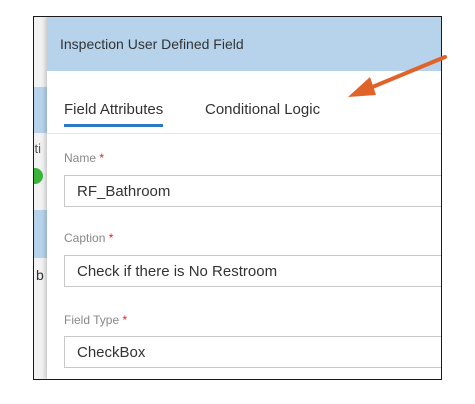  What do you see at coordinates (262, 112) in the screenshot?
I see `tab-conditional-logic: Conditional Logic` at bounding box center [262, 112].